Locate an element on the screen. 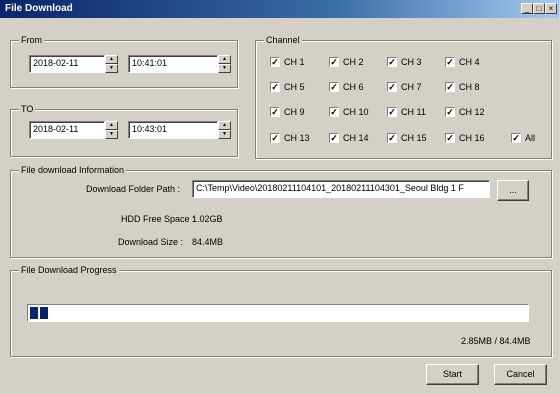  close-icon: × is located at coordinates (551, 8).